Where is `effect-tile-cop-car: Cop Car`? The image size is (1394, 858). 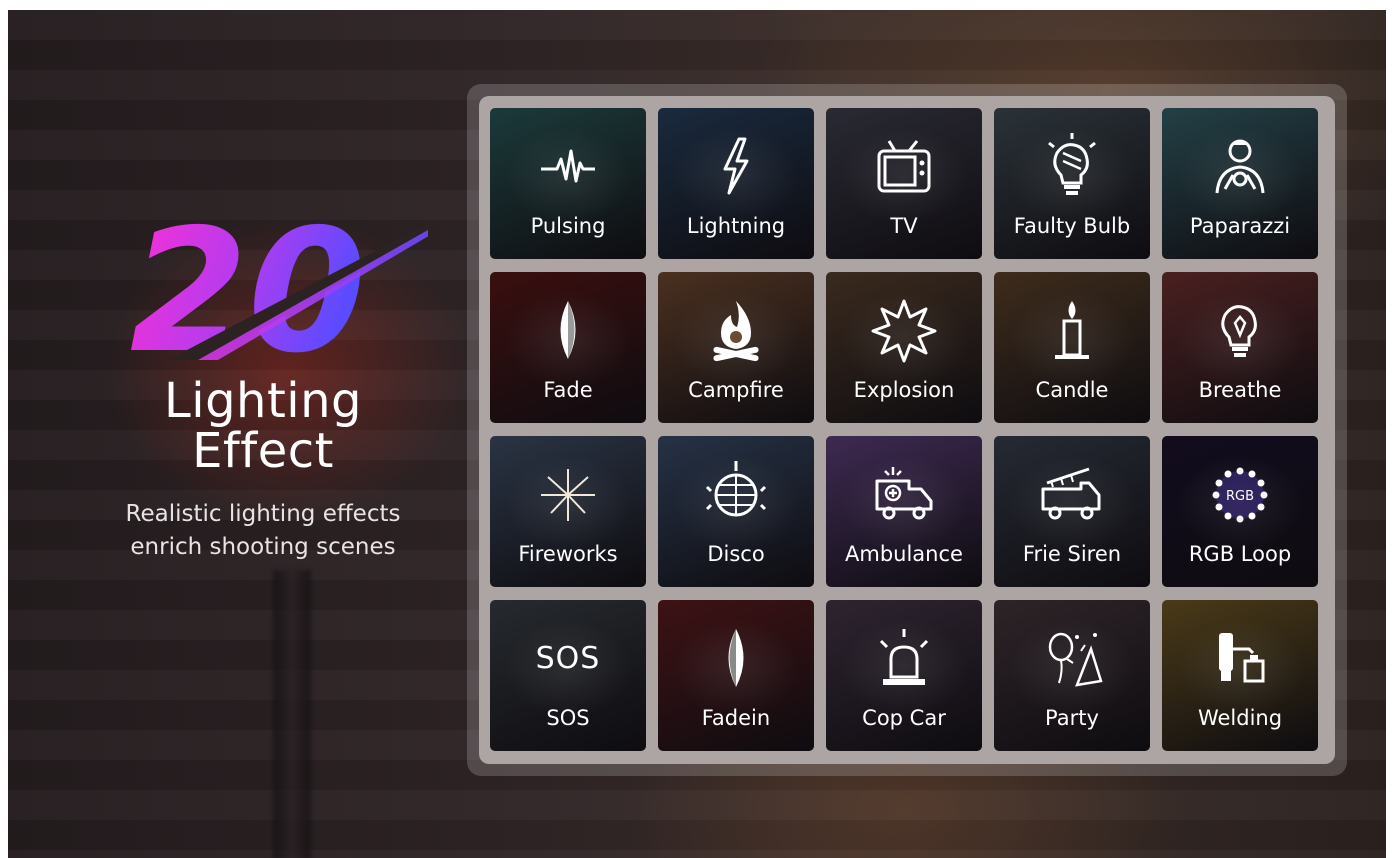
effect-tile-cop-car: Cop Car is located at coordinates (904, 675).